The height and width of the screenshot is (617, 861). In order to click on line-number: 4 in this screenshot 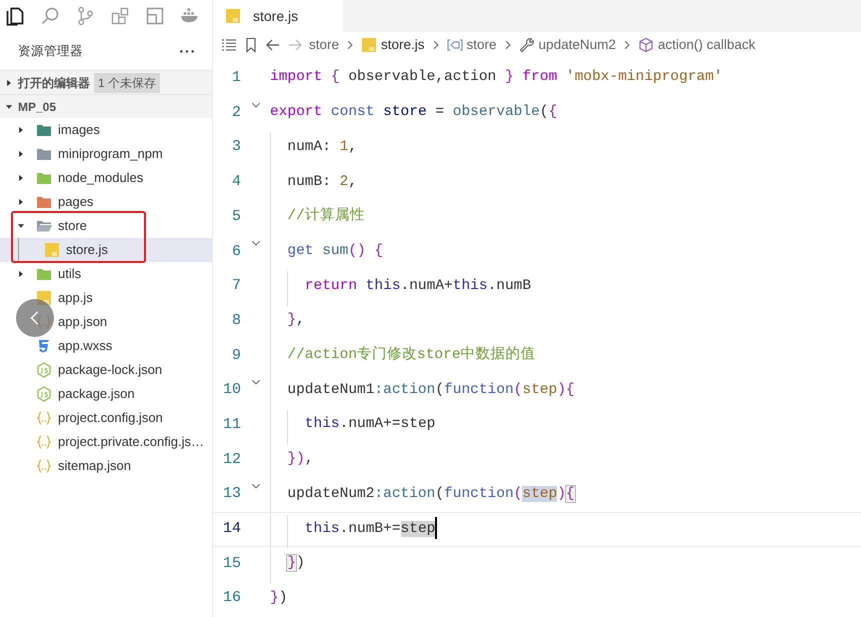, I will do `click(235, 182)`.